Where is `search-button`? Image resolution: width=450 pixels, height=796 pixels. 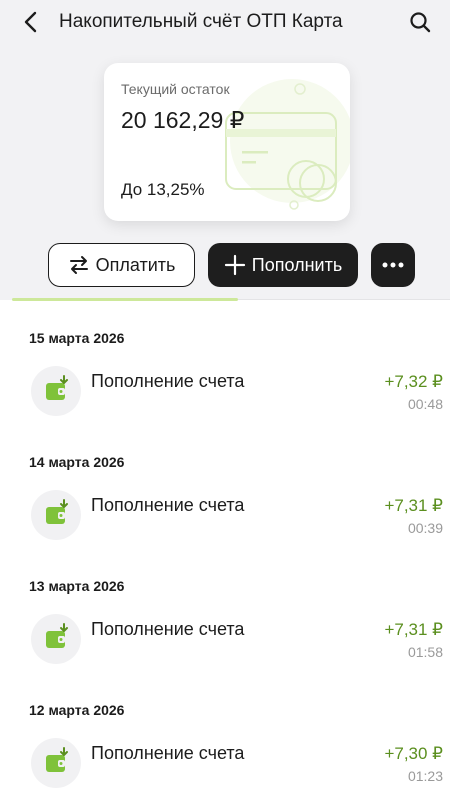
search-button is located at coordinates (420, 22).